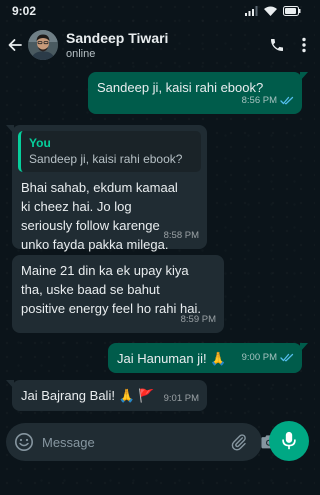 The image size is (320, 495). I want to click on avatar-photo, so click(43, 45).